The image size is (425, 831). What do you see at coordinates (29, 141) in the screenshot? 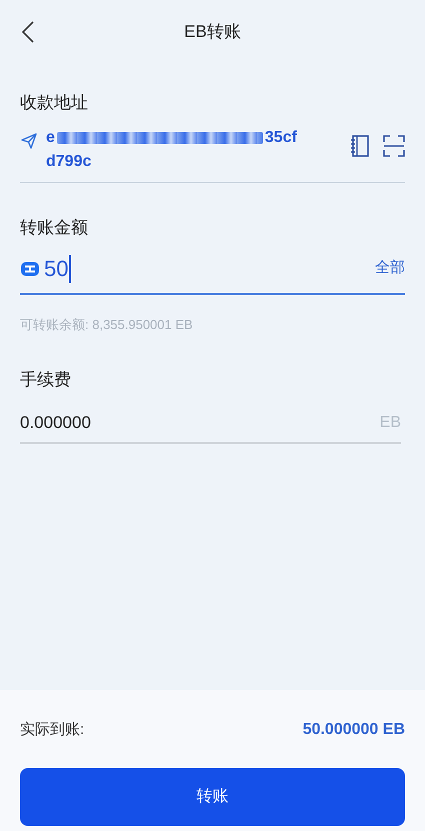
I see `send-icon` at bounding box center [29, 141].